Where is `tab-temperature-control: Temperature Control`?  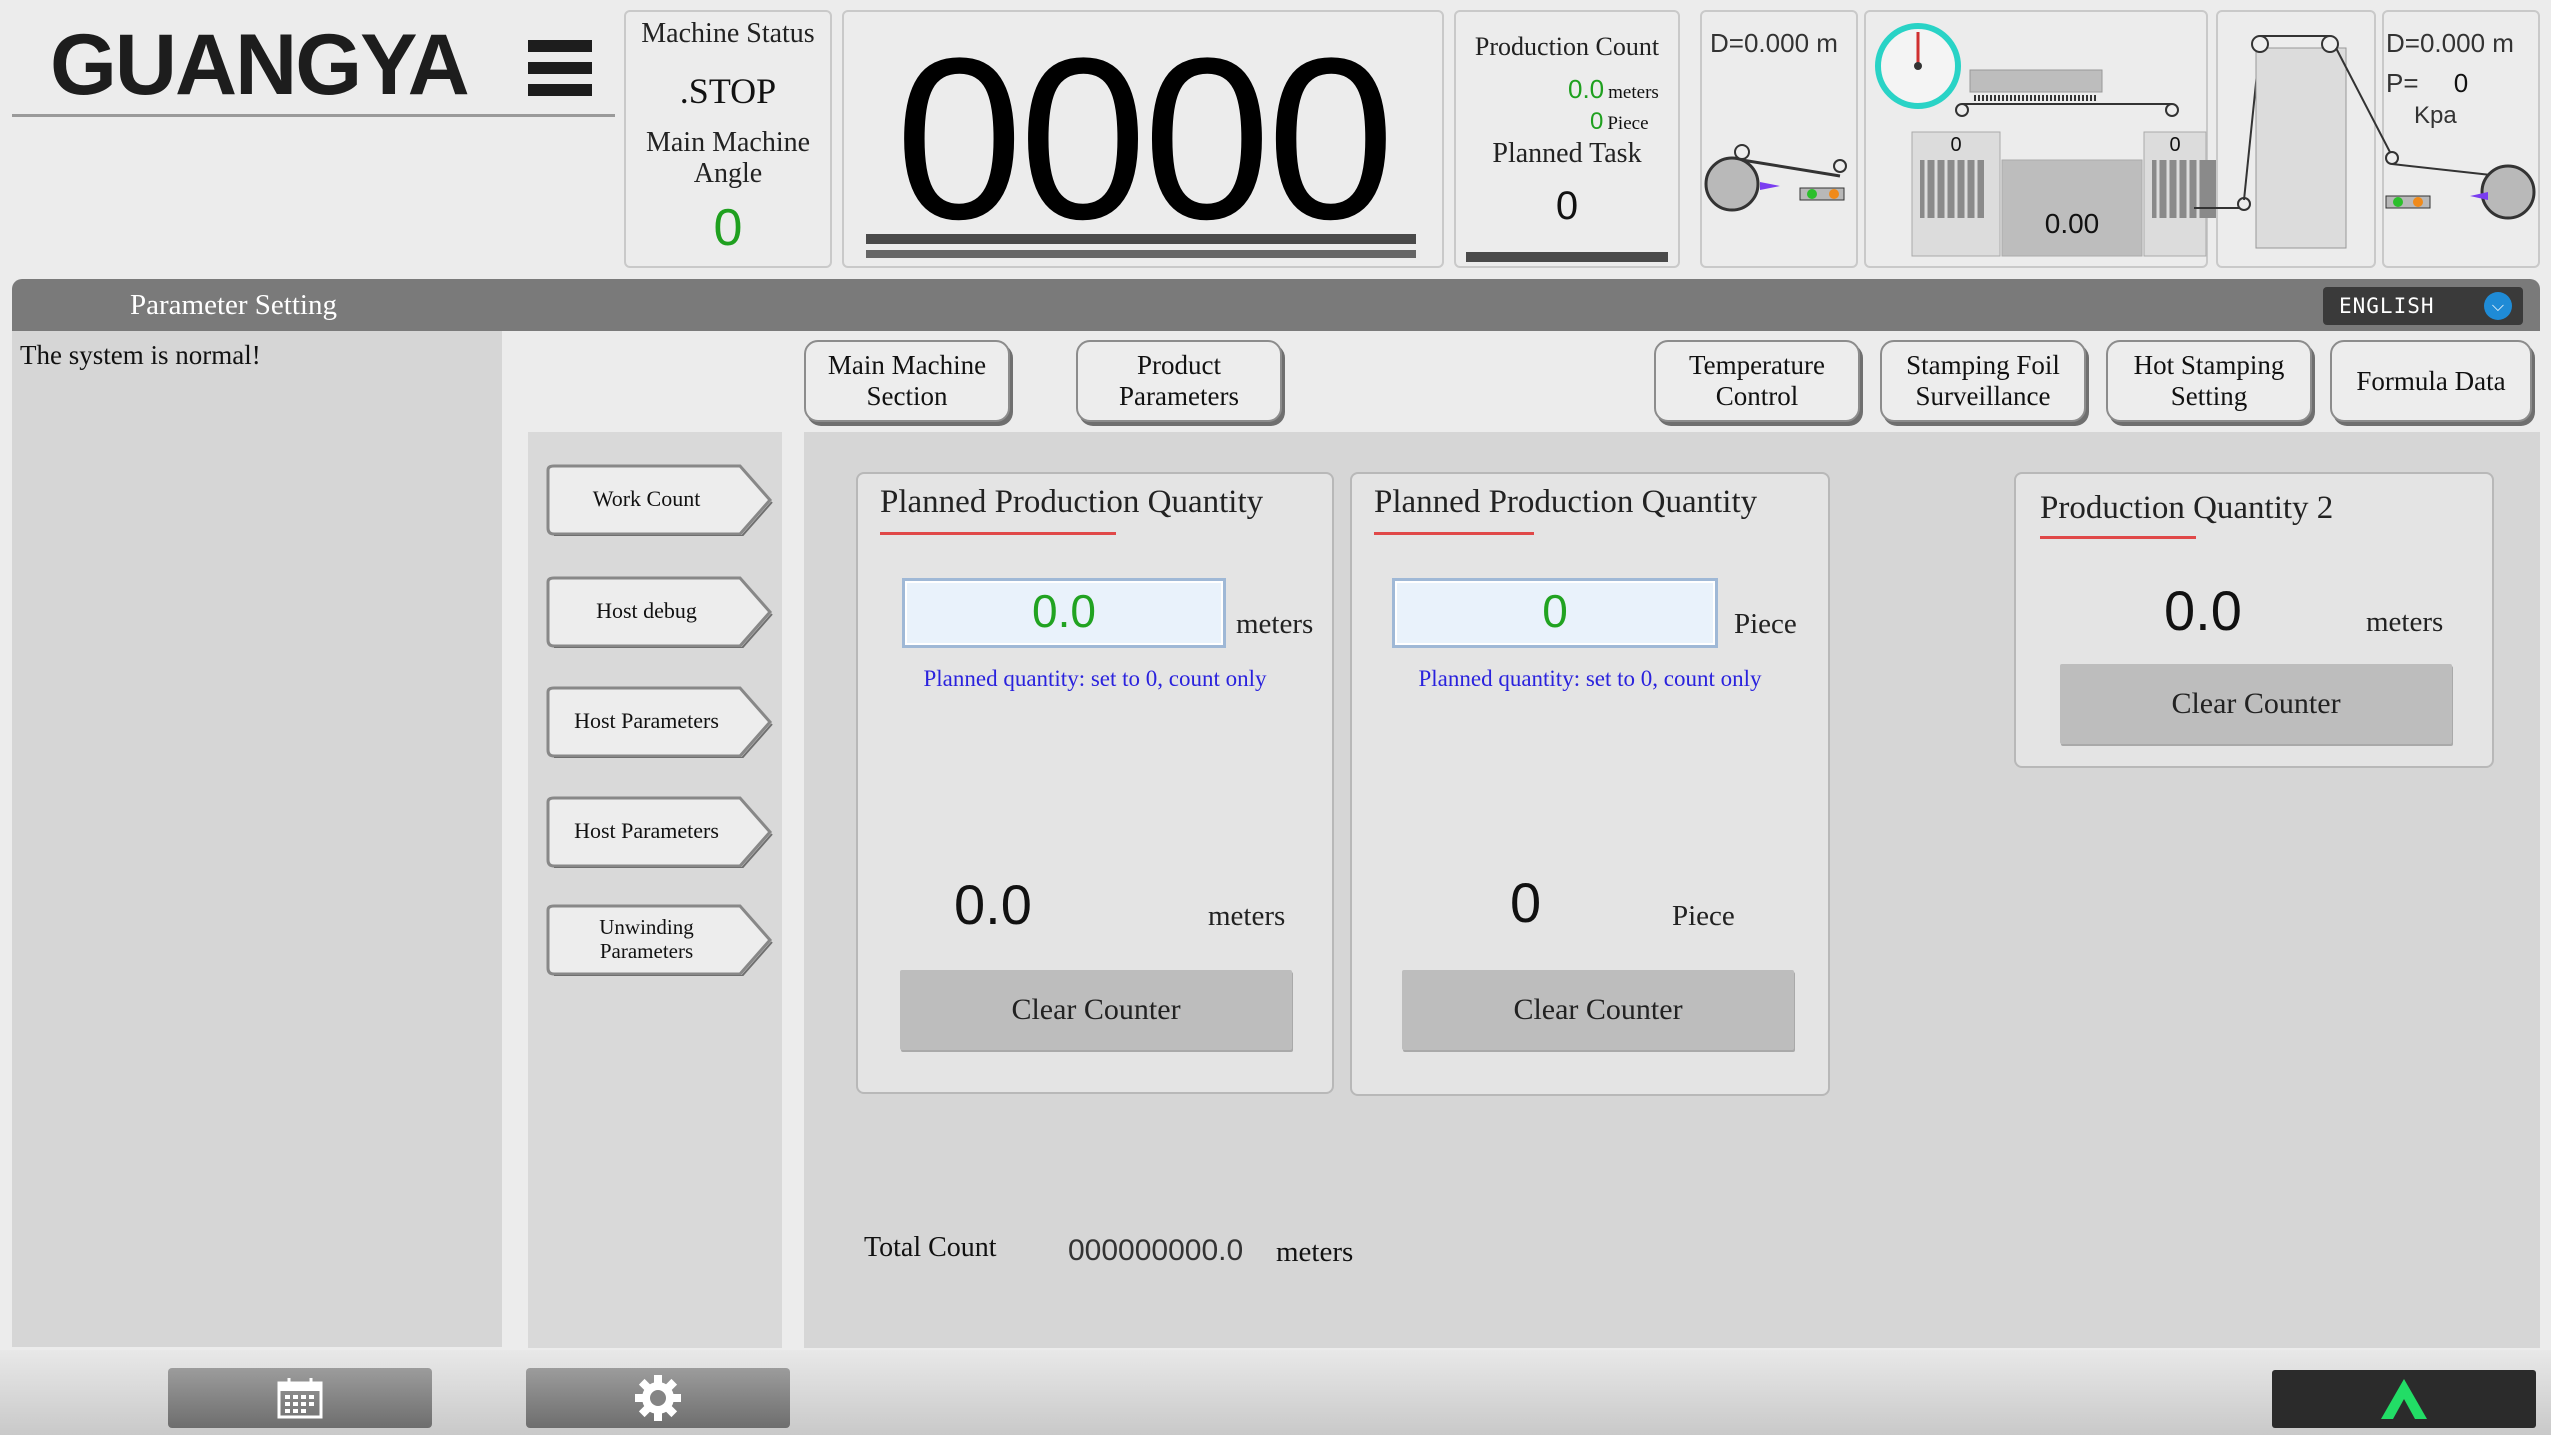
tab-temperature-control: Temperature Control is located at coordinates (1757, 381).